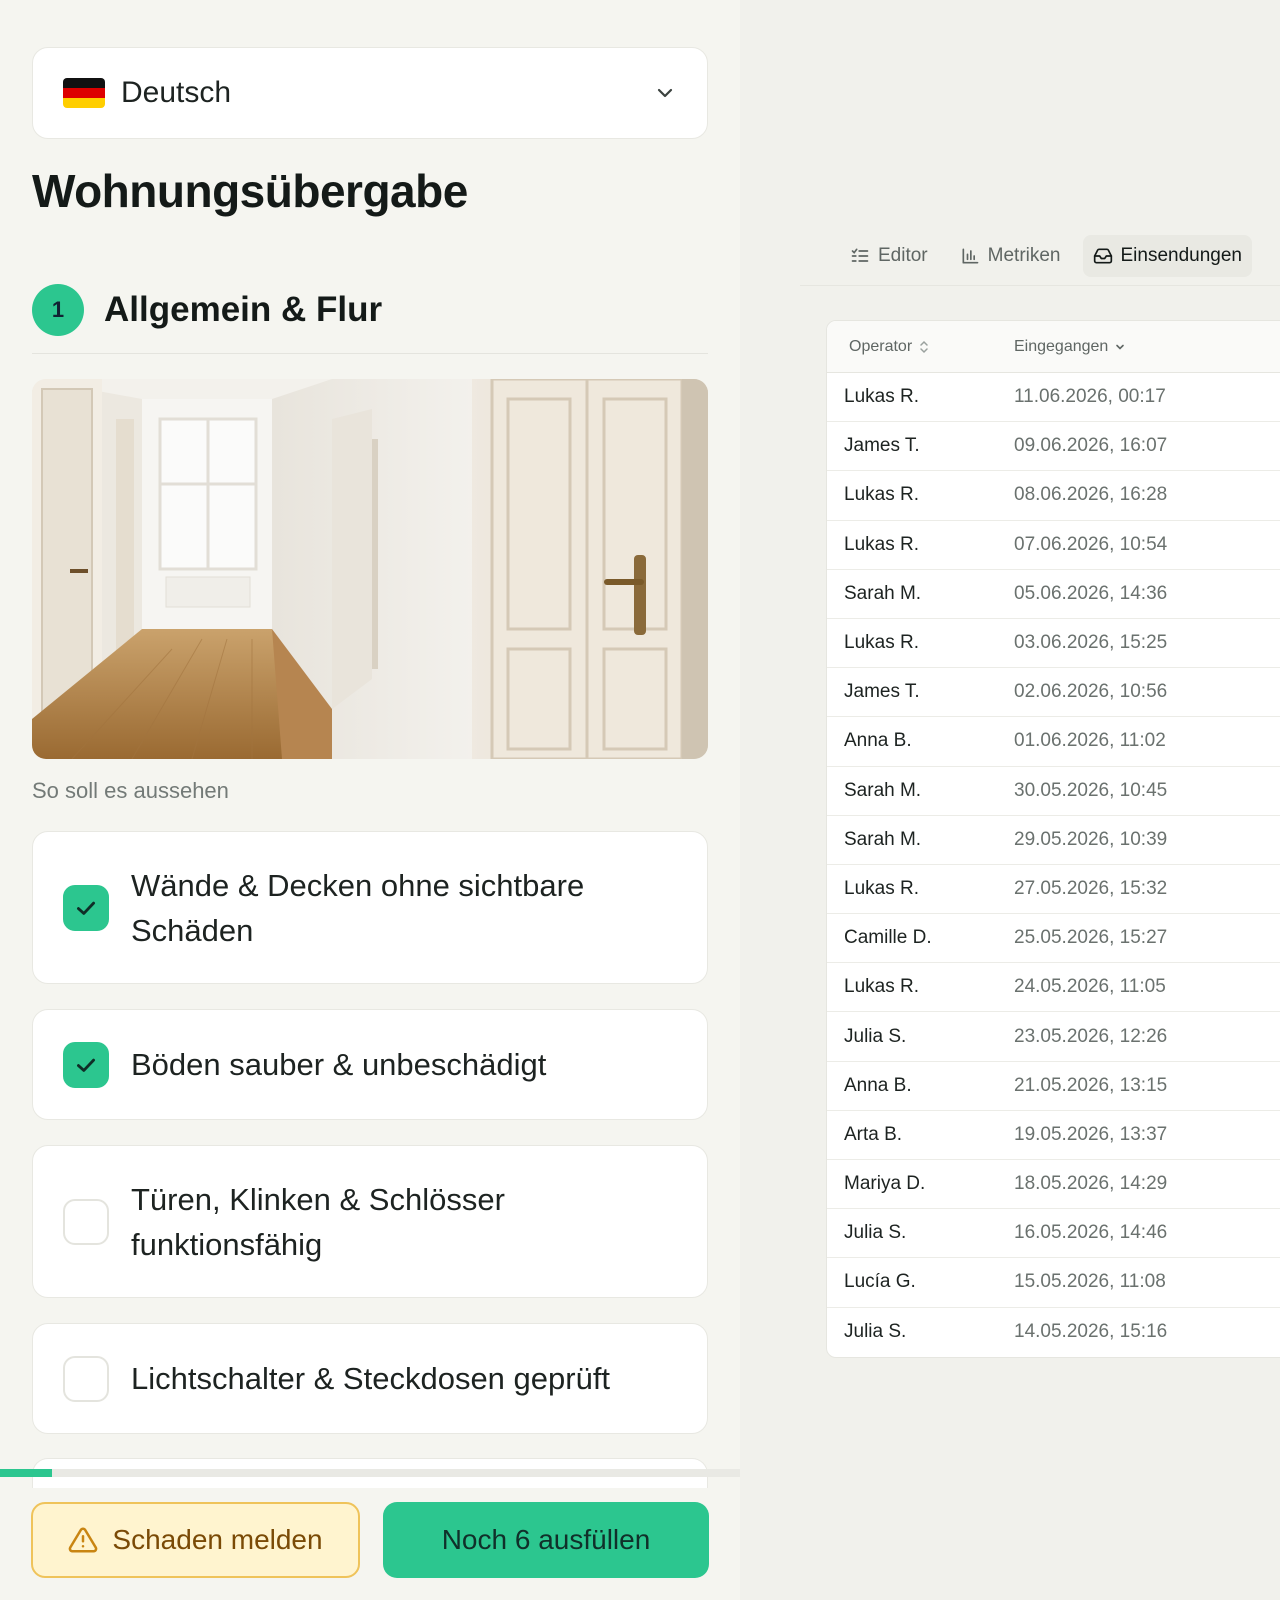 Image resolution: width=1280 pixels, height=1600 pixels. What do you see at coordinates (1024, 255) in the screenshot?
I see `tab-label: Metriken` at bounding box center [1024, 255].